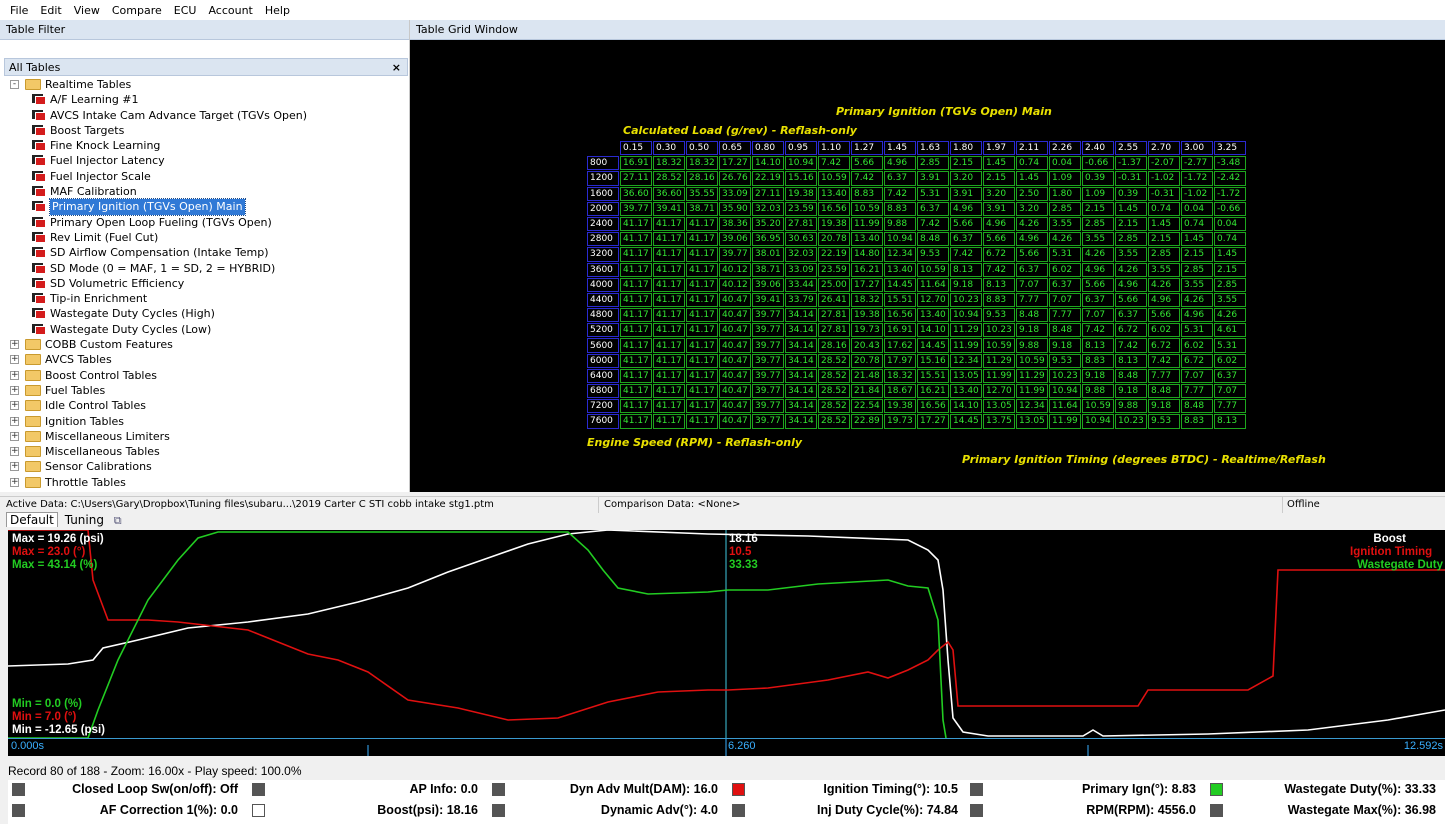  What do you see at coordinates (966, 284) in the screenshot?
I see `table-cell: 9.18` at bounding box center [966, 284].